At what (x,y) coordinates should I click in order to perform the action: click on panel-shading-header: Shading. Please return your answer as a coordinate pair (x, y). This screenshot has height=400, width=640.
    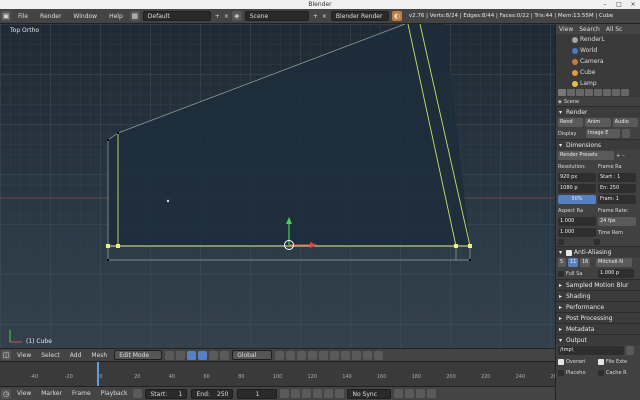
    Looking at the image, I should click on (598, 296).